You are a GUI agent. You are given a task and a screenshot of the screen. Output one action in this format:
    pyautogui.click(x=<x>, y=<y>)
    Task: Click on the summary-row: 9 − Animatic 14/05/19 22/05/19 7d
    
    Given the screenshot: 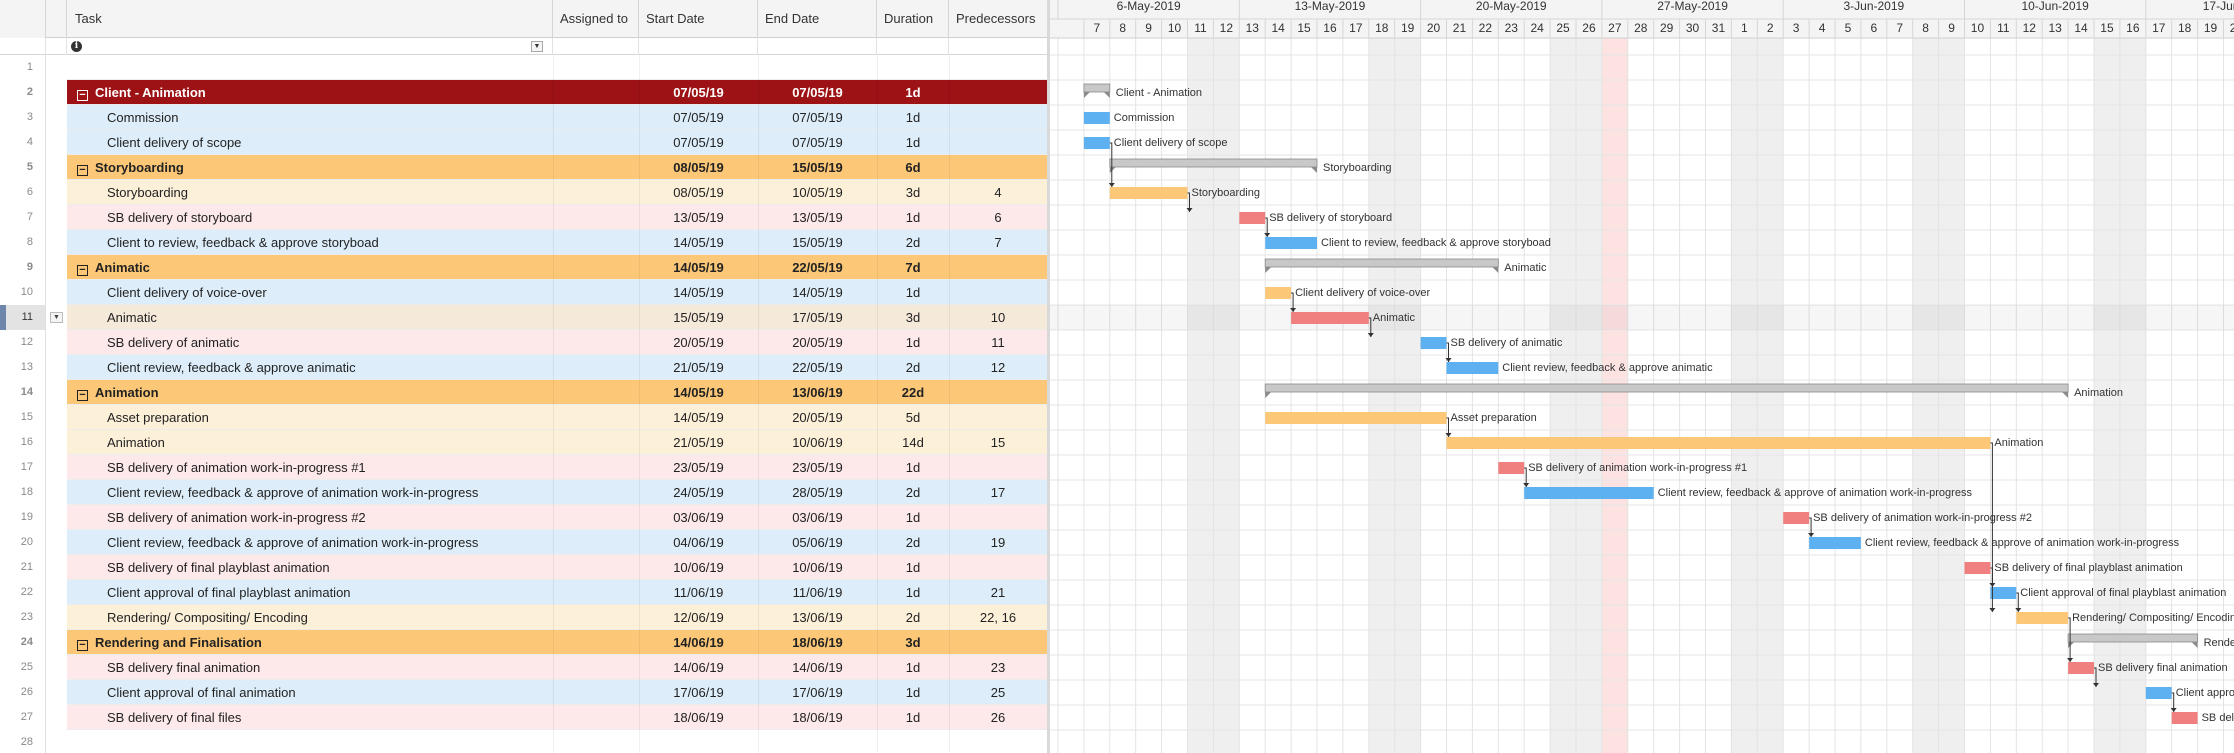 What is the action you would take?
    pyautogui.click(x=523, y=267)
    